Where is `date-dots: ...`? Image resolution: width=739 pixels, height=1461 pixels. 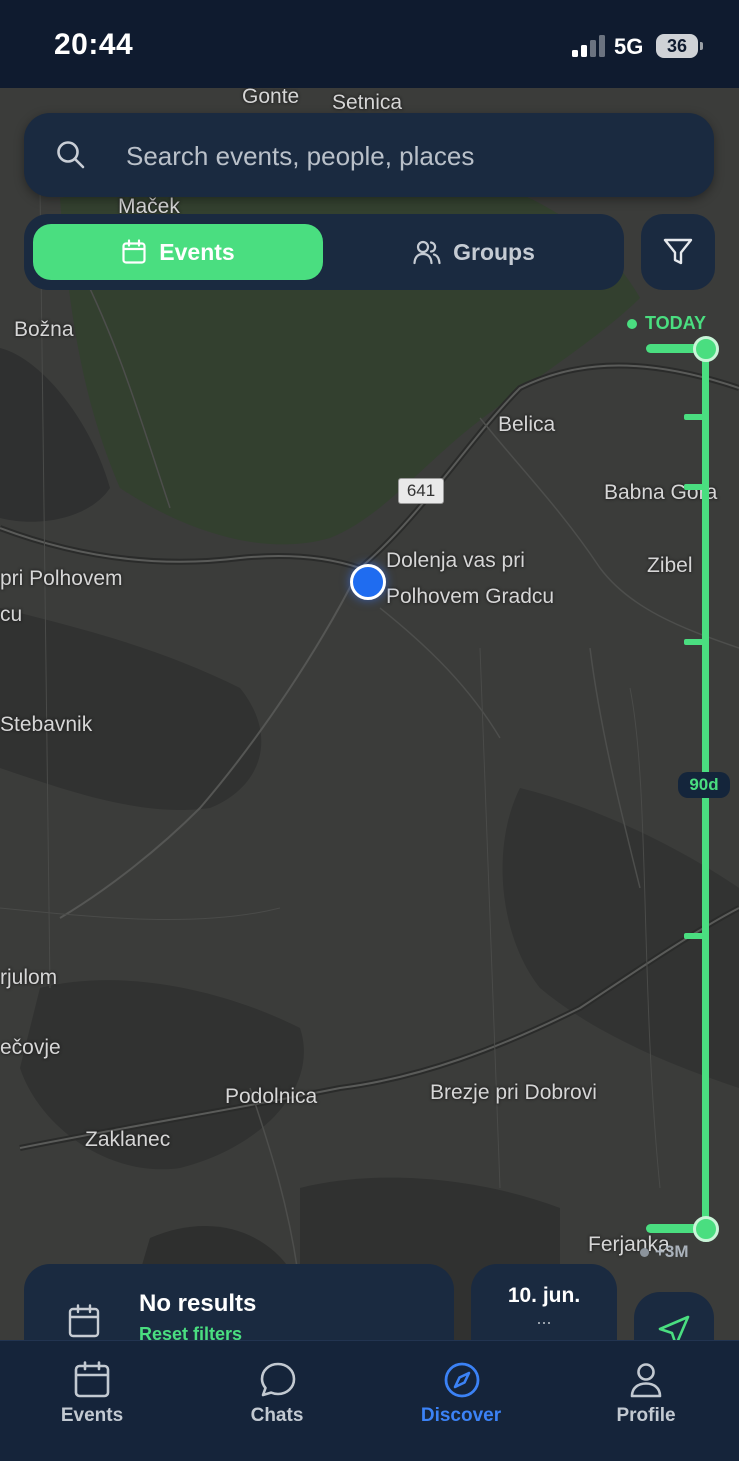 date-dots: ... is located at coordinates (544, 1318).